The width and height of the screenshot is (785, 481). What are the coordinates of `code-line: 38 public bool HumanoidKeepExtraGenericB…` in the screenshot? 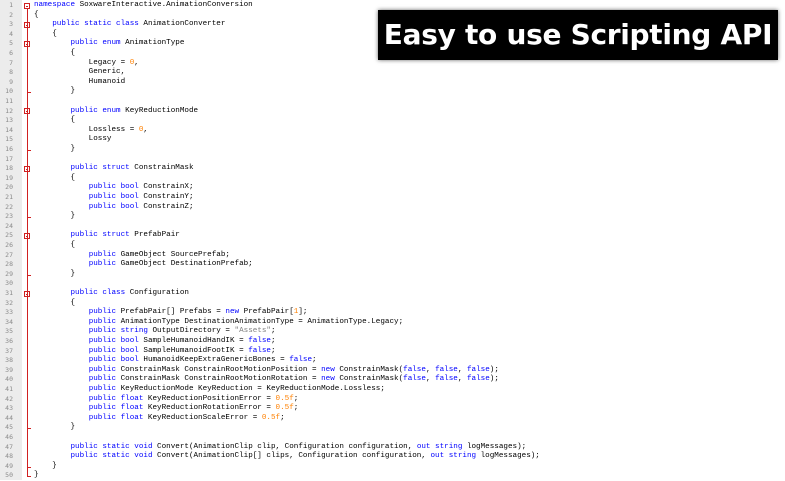 It's located at (392, 361).